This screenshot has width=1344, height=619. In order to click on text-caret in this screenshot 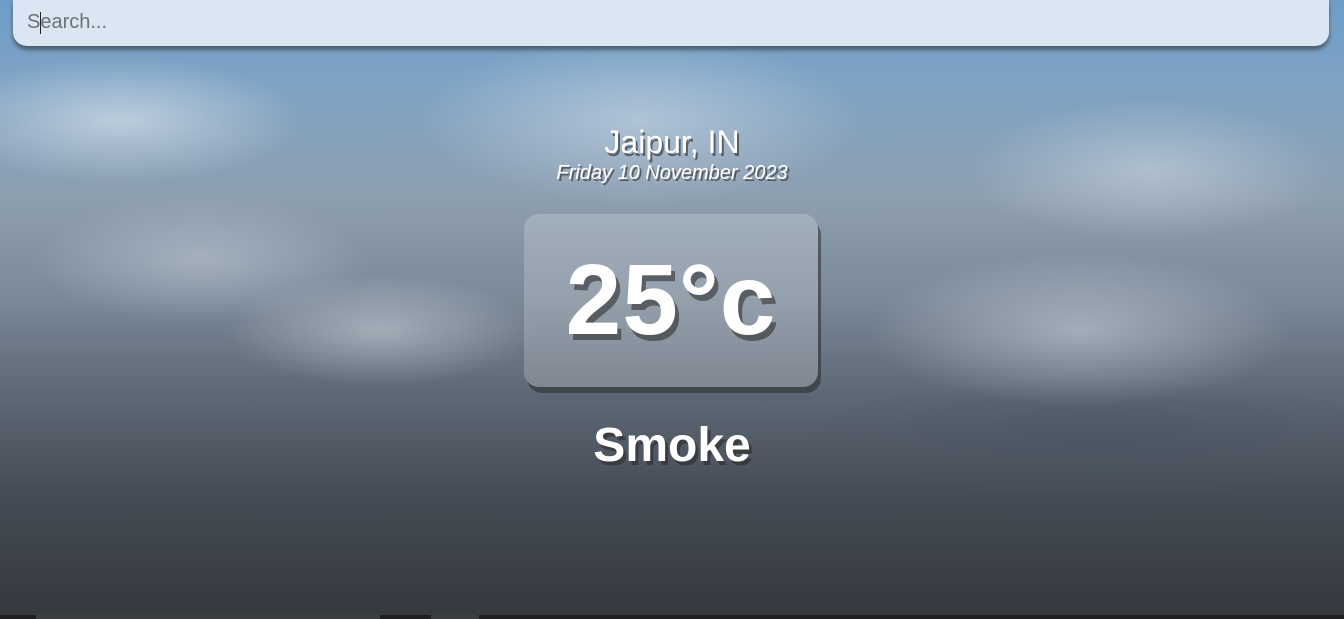, I will do `click(40, 23)`.